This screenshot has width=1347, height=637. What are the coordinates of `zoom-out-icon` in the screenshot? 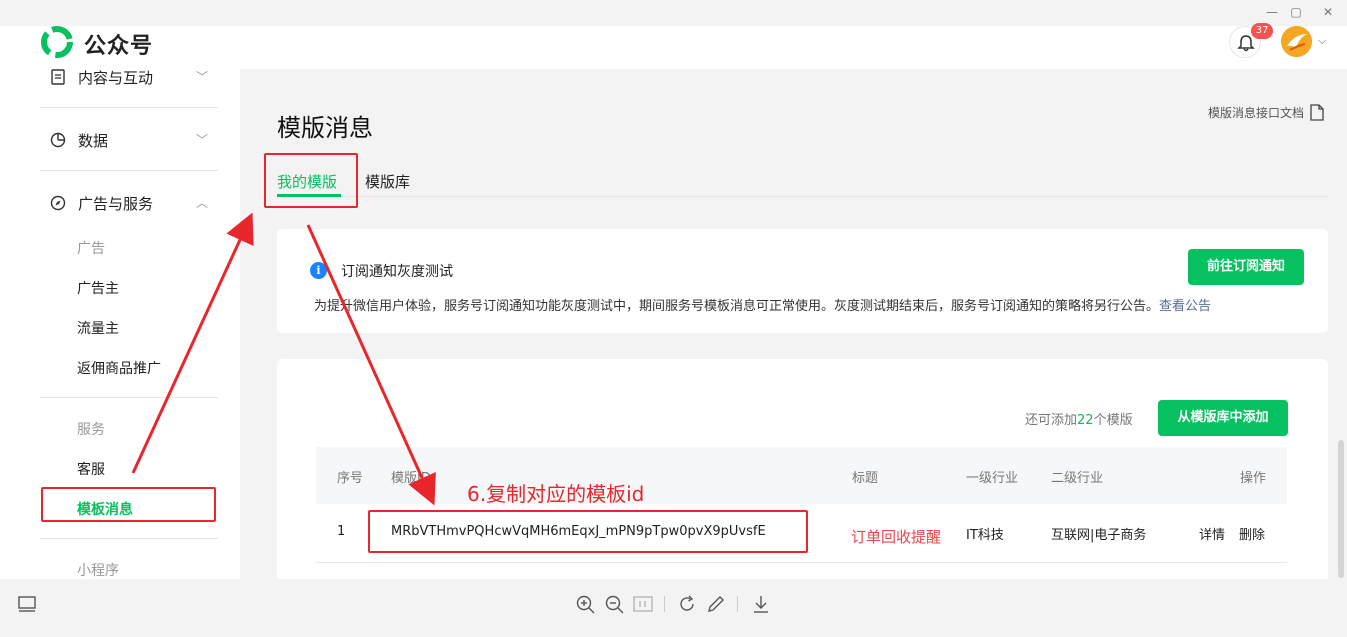 It's located at (614, 604).